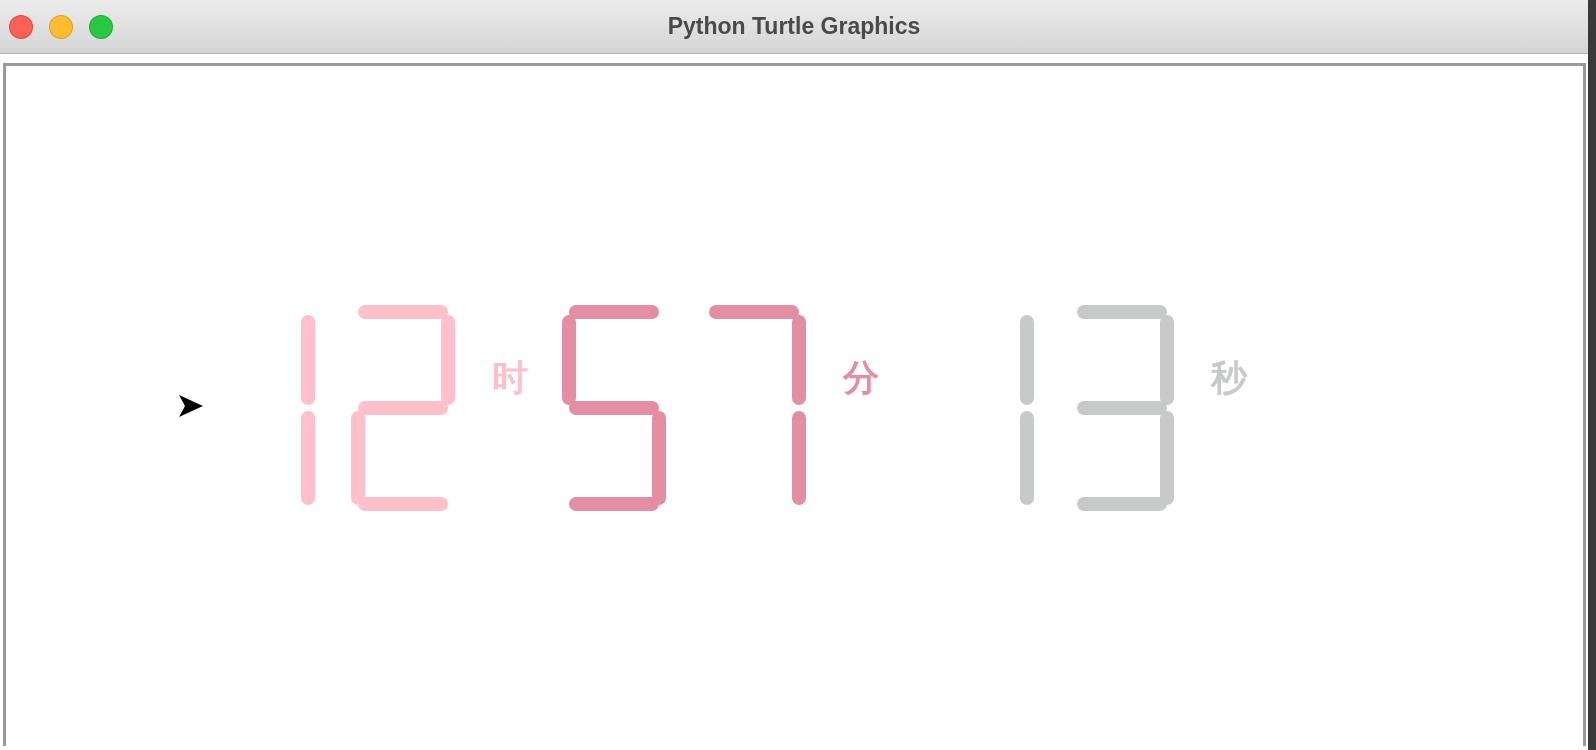 The height and width of the screenshot is (750, 1596). What do you see at coordinates (191, 406) in the screenshot?
I see `arrowhead-icon` at bounding box center [191, 406].